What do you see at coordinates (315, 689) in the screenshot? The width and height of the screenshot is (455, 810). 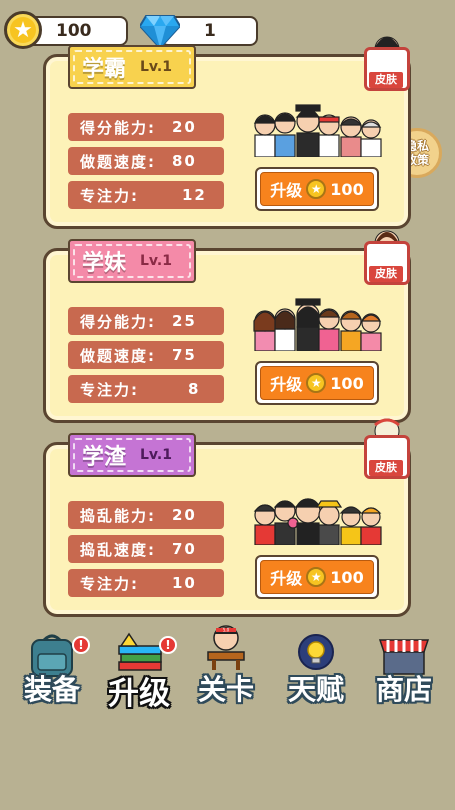 I see `nav-label: 天赋` at bounding box center [315, 689].